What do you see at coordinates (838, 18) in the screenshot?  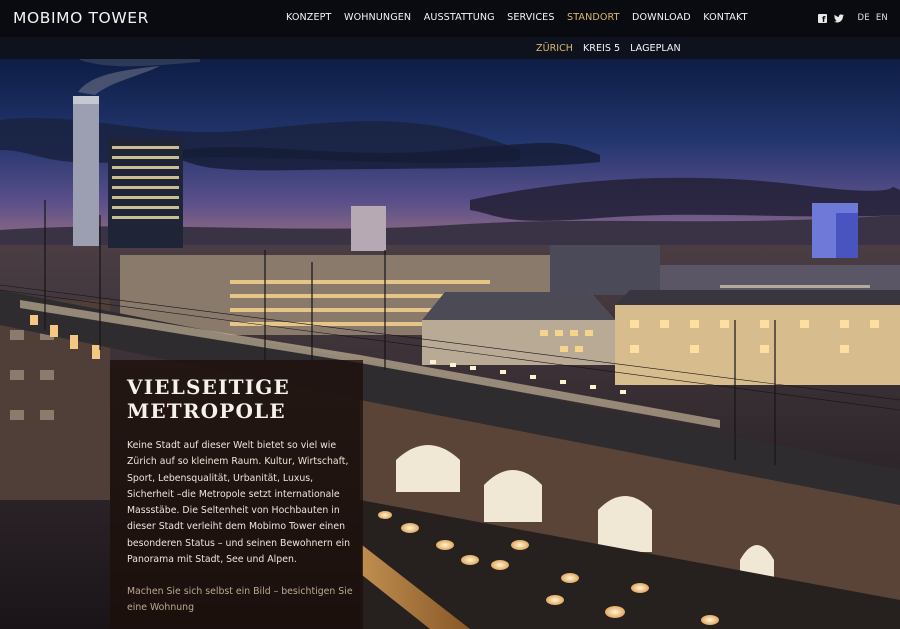 I see `twitter-icon` at bounding box center [838, 18].